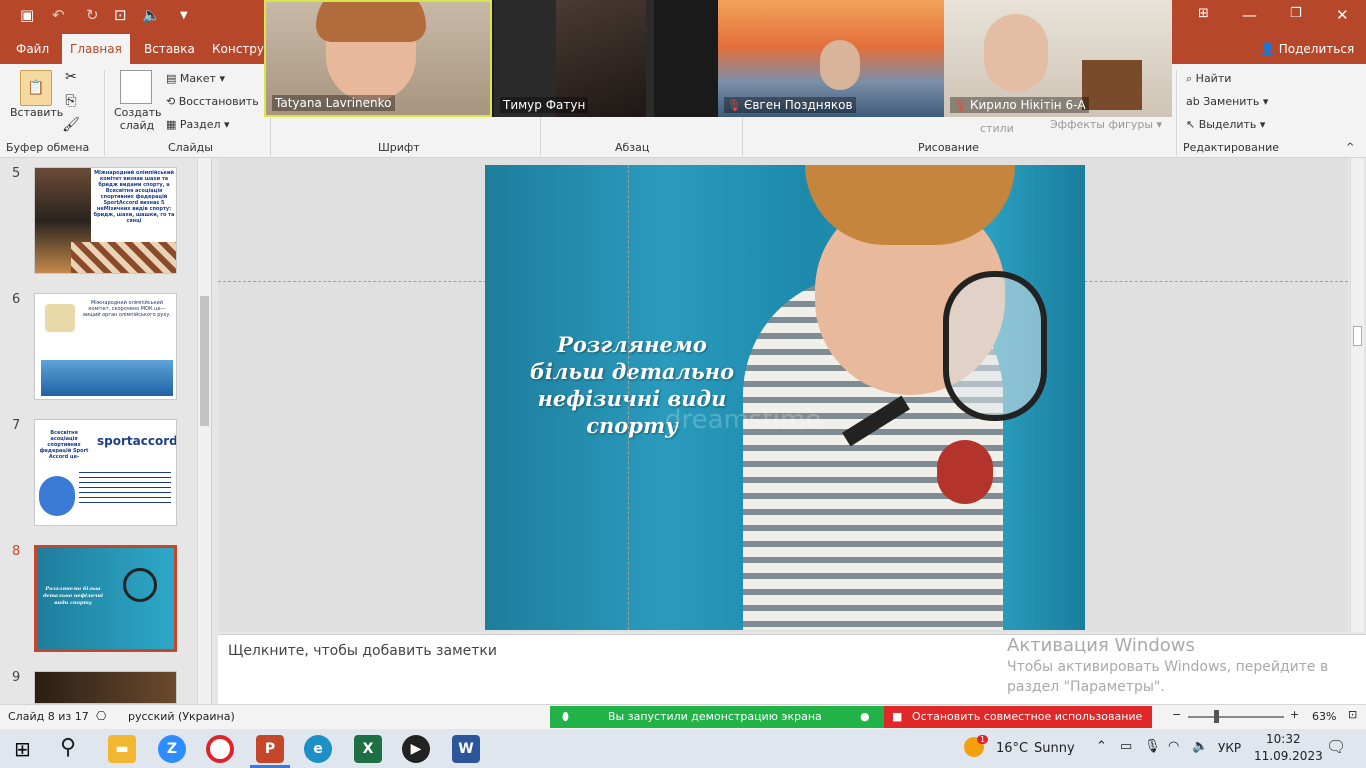  I want to click on language-status: русский (Украина), so click(181, 716).